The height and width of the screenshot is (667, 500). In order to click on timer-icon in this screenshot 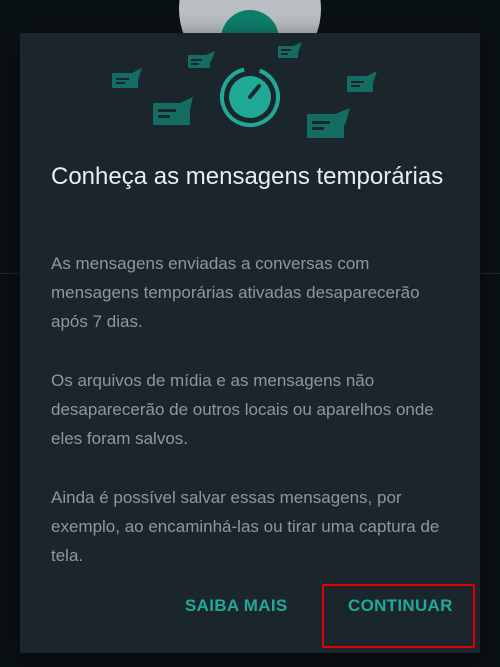, I will do `click(250, 97)`.